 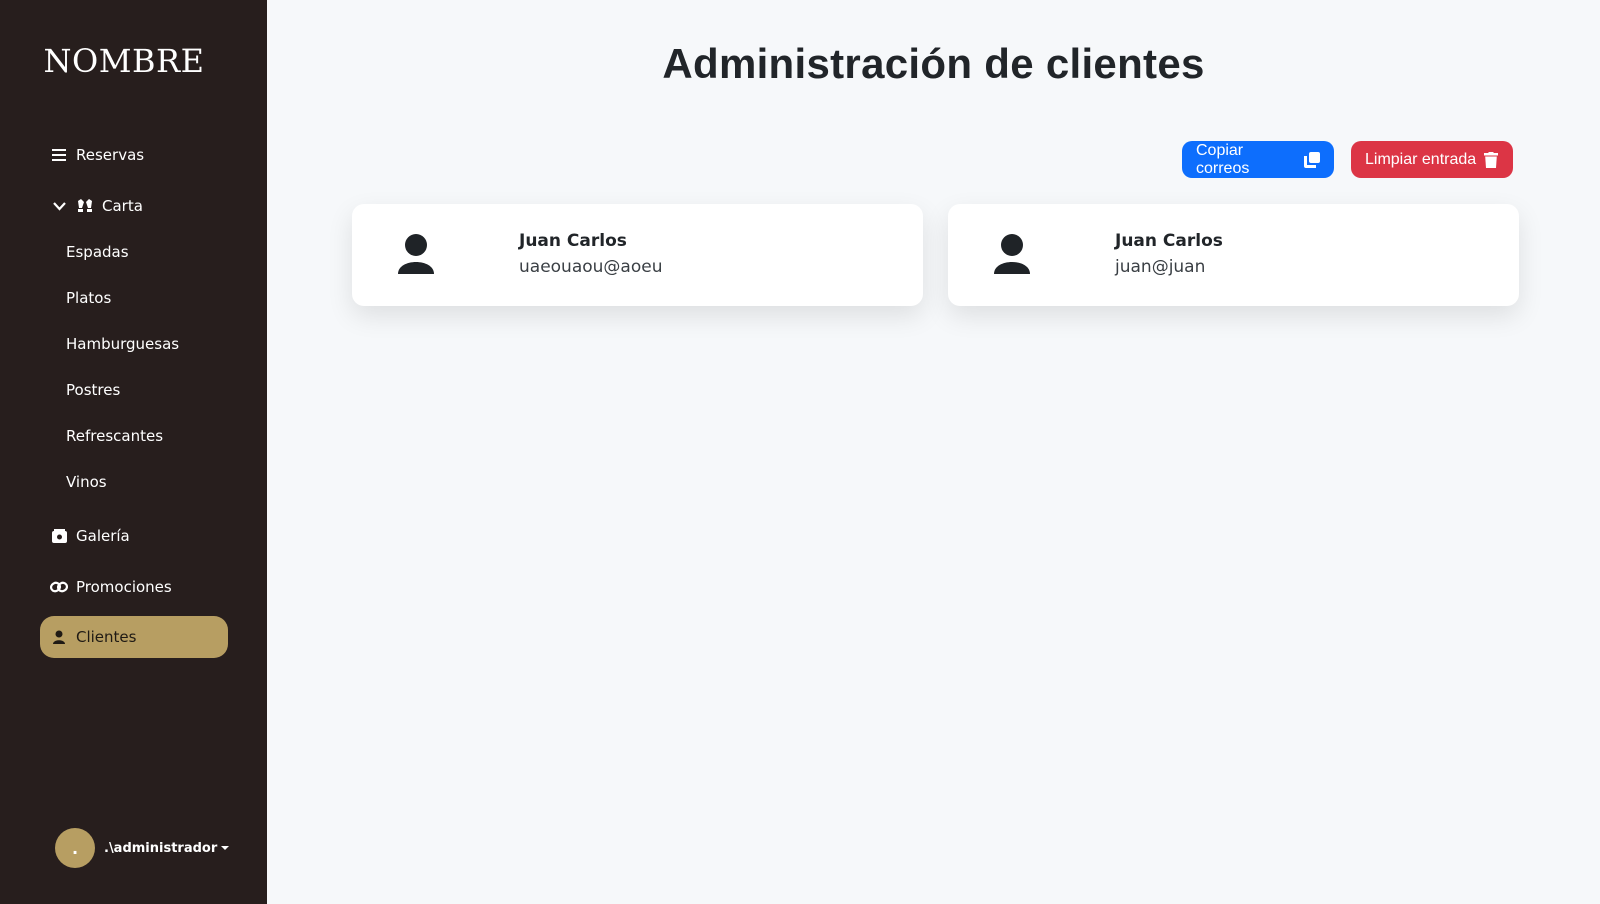 I want to click on sidebar-subitem-espadas: Espadas, so click(x=134, y=252).